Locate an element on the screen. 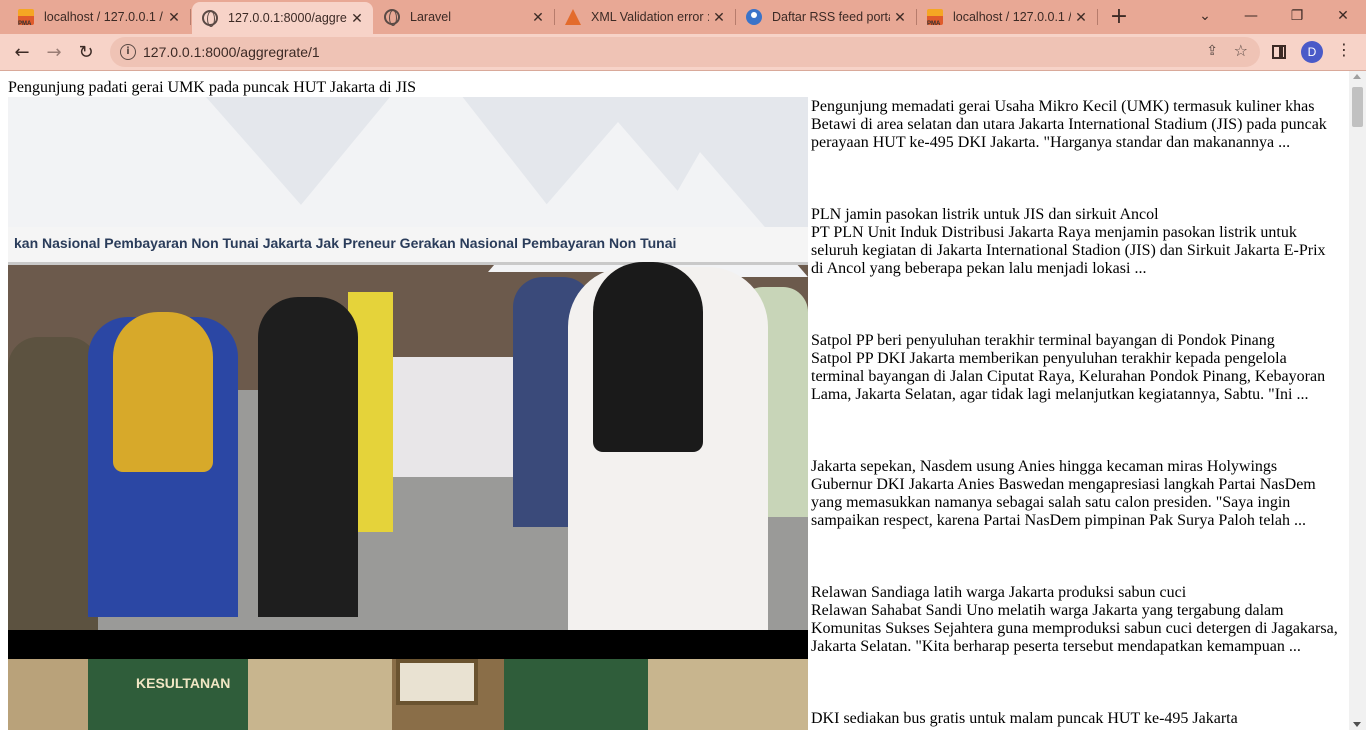  tab-title: XML Validation error : is located at coordinates (650, 17).